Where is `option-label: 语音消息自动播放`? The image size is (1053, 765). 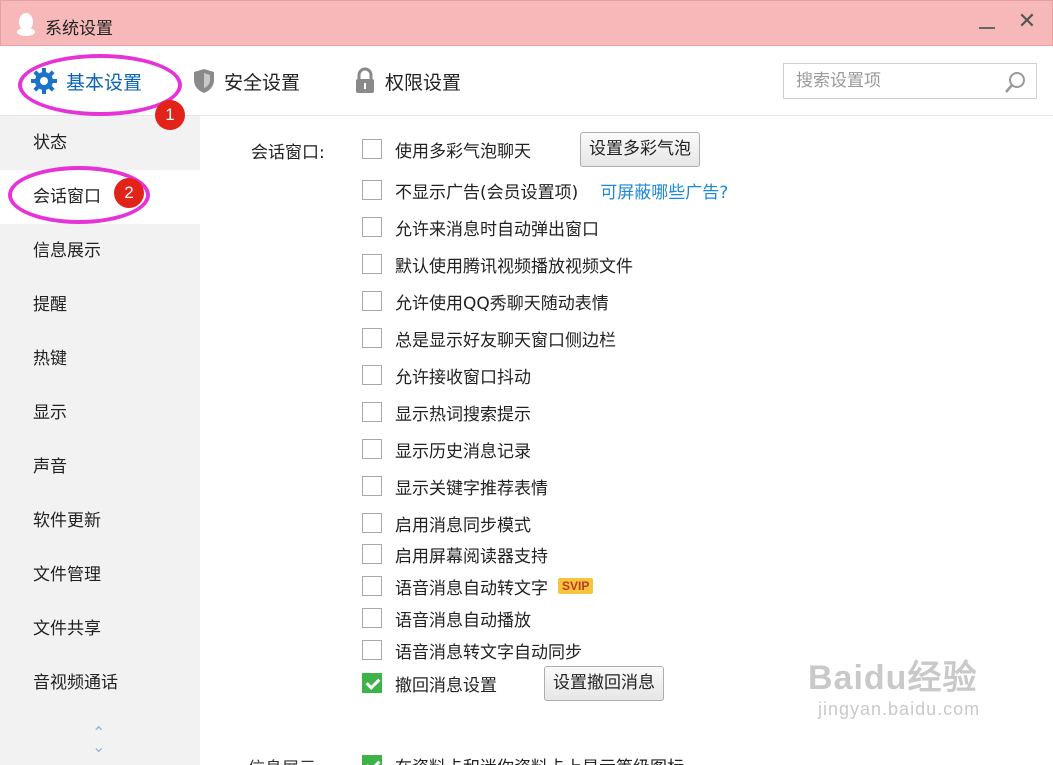
option-label: 语音消息自动播放 is located at coordinates (463, 620).